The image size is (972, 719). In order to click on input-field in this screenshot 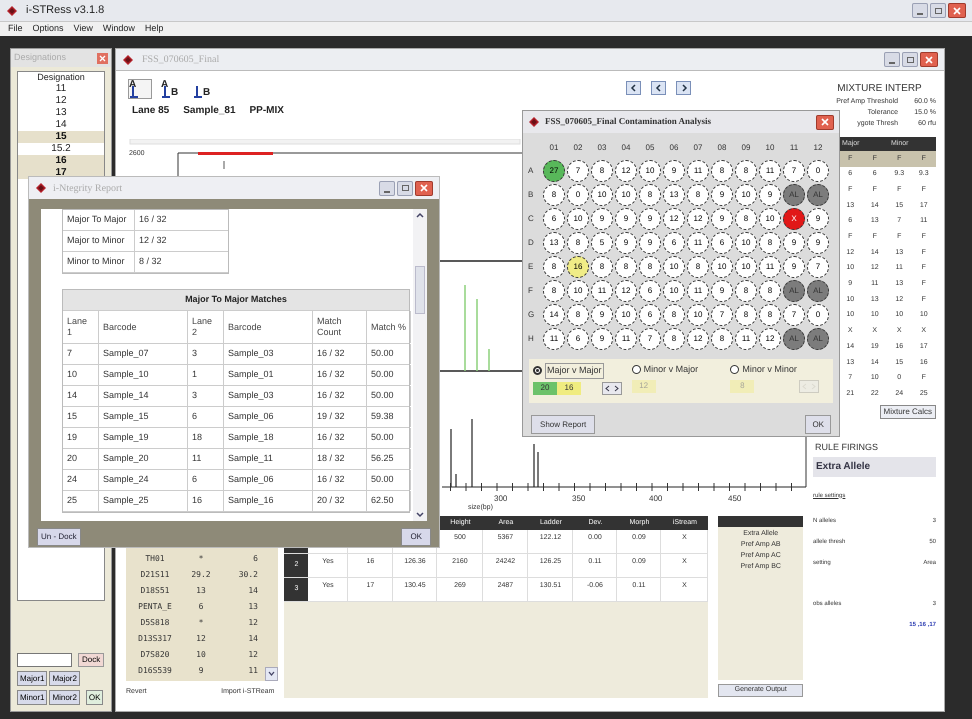, I will do `click(44, 660)`.